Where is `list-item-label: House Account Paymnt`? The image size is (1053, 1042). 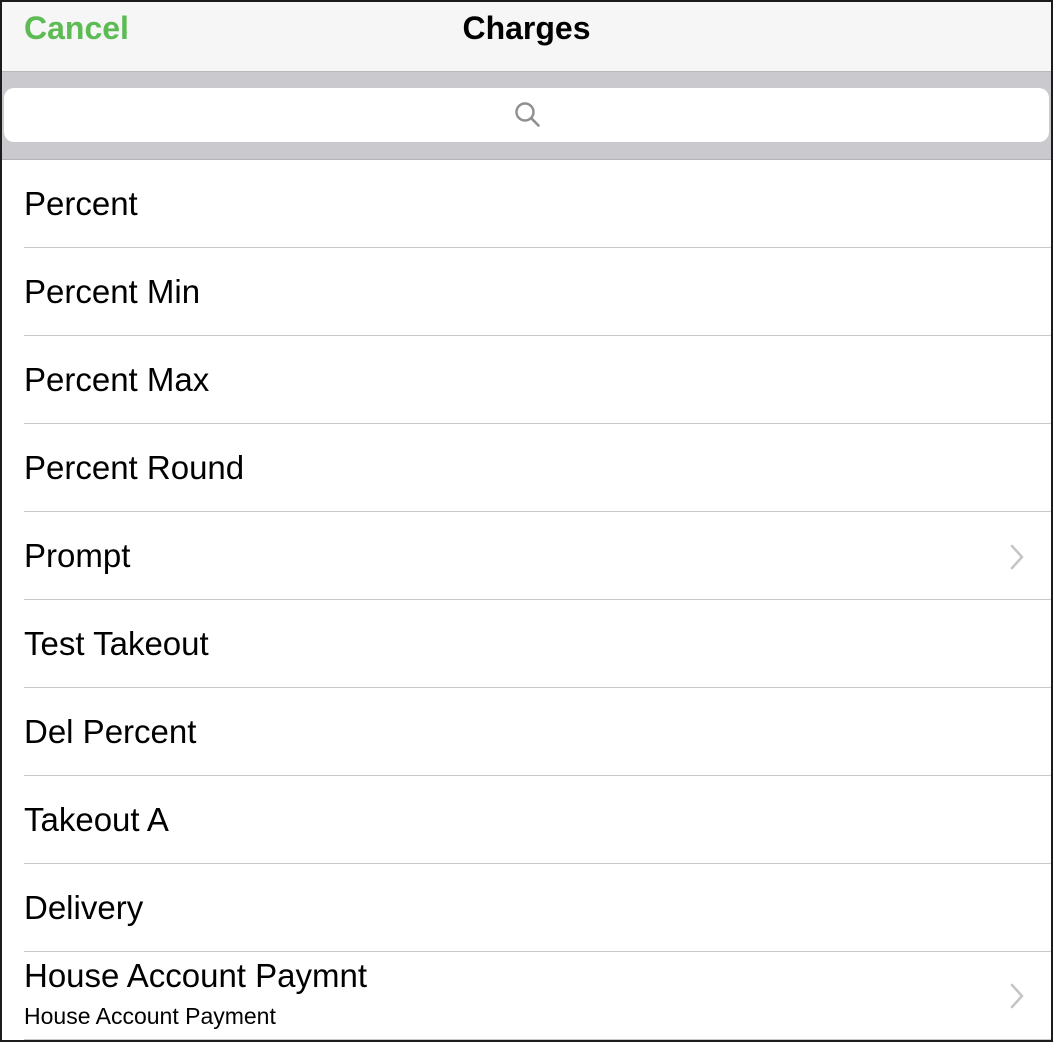 list-item-label: House Account Paymnt is located at coordinates (196, 975).